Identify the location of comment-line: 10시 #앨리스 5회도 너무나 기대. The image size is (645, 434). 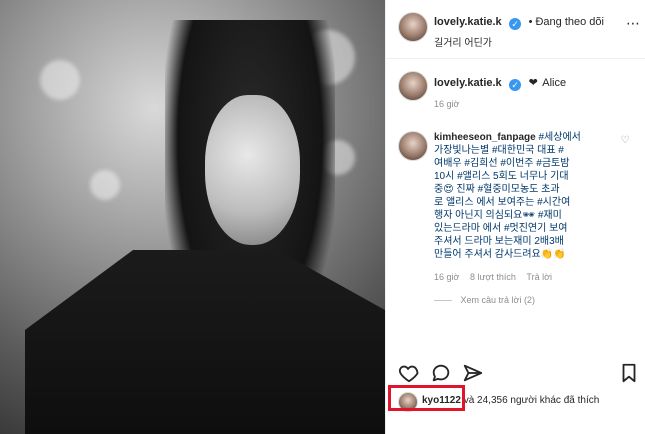
(526, 176).